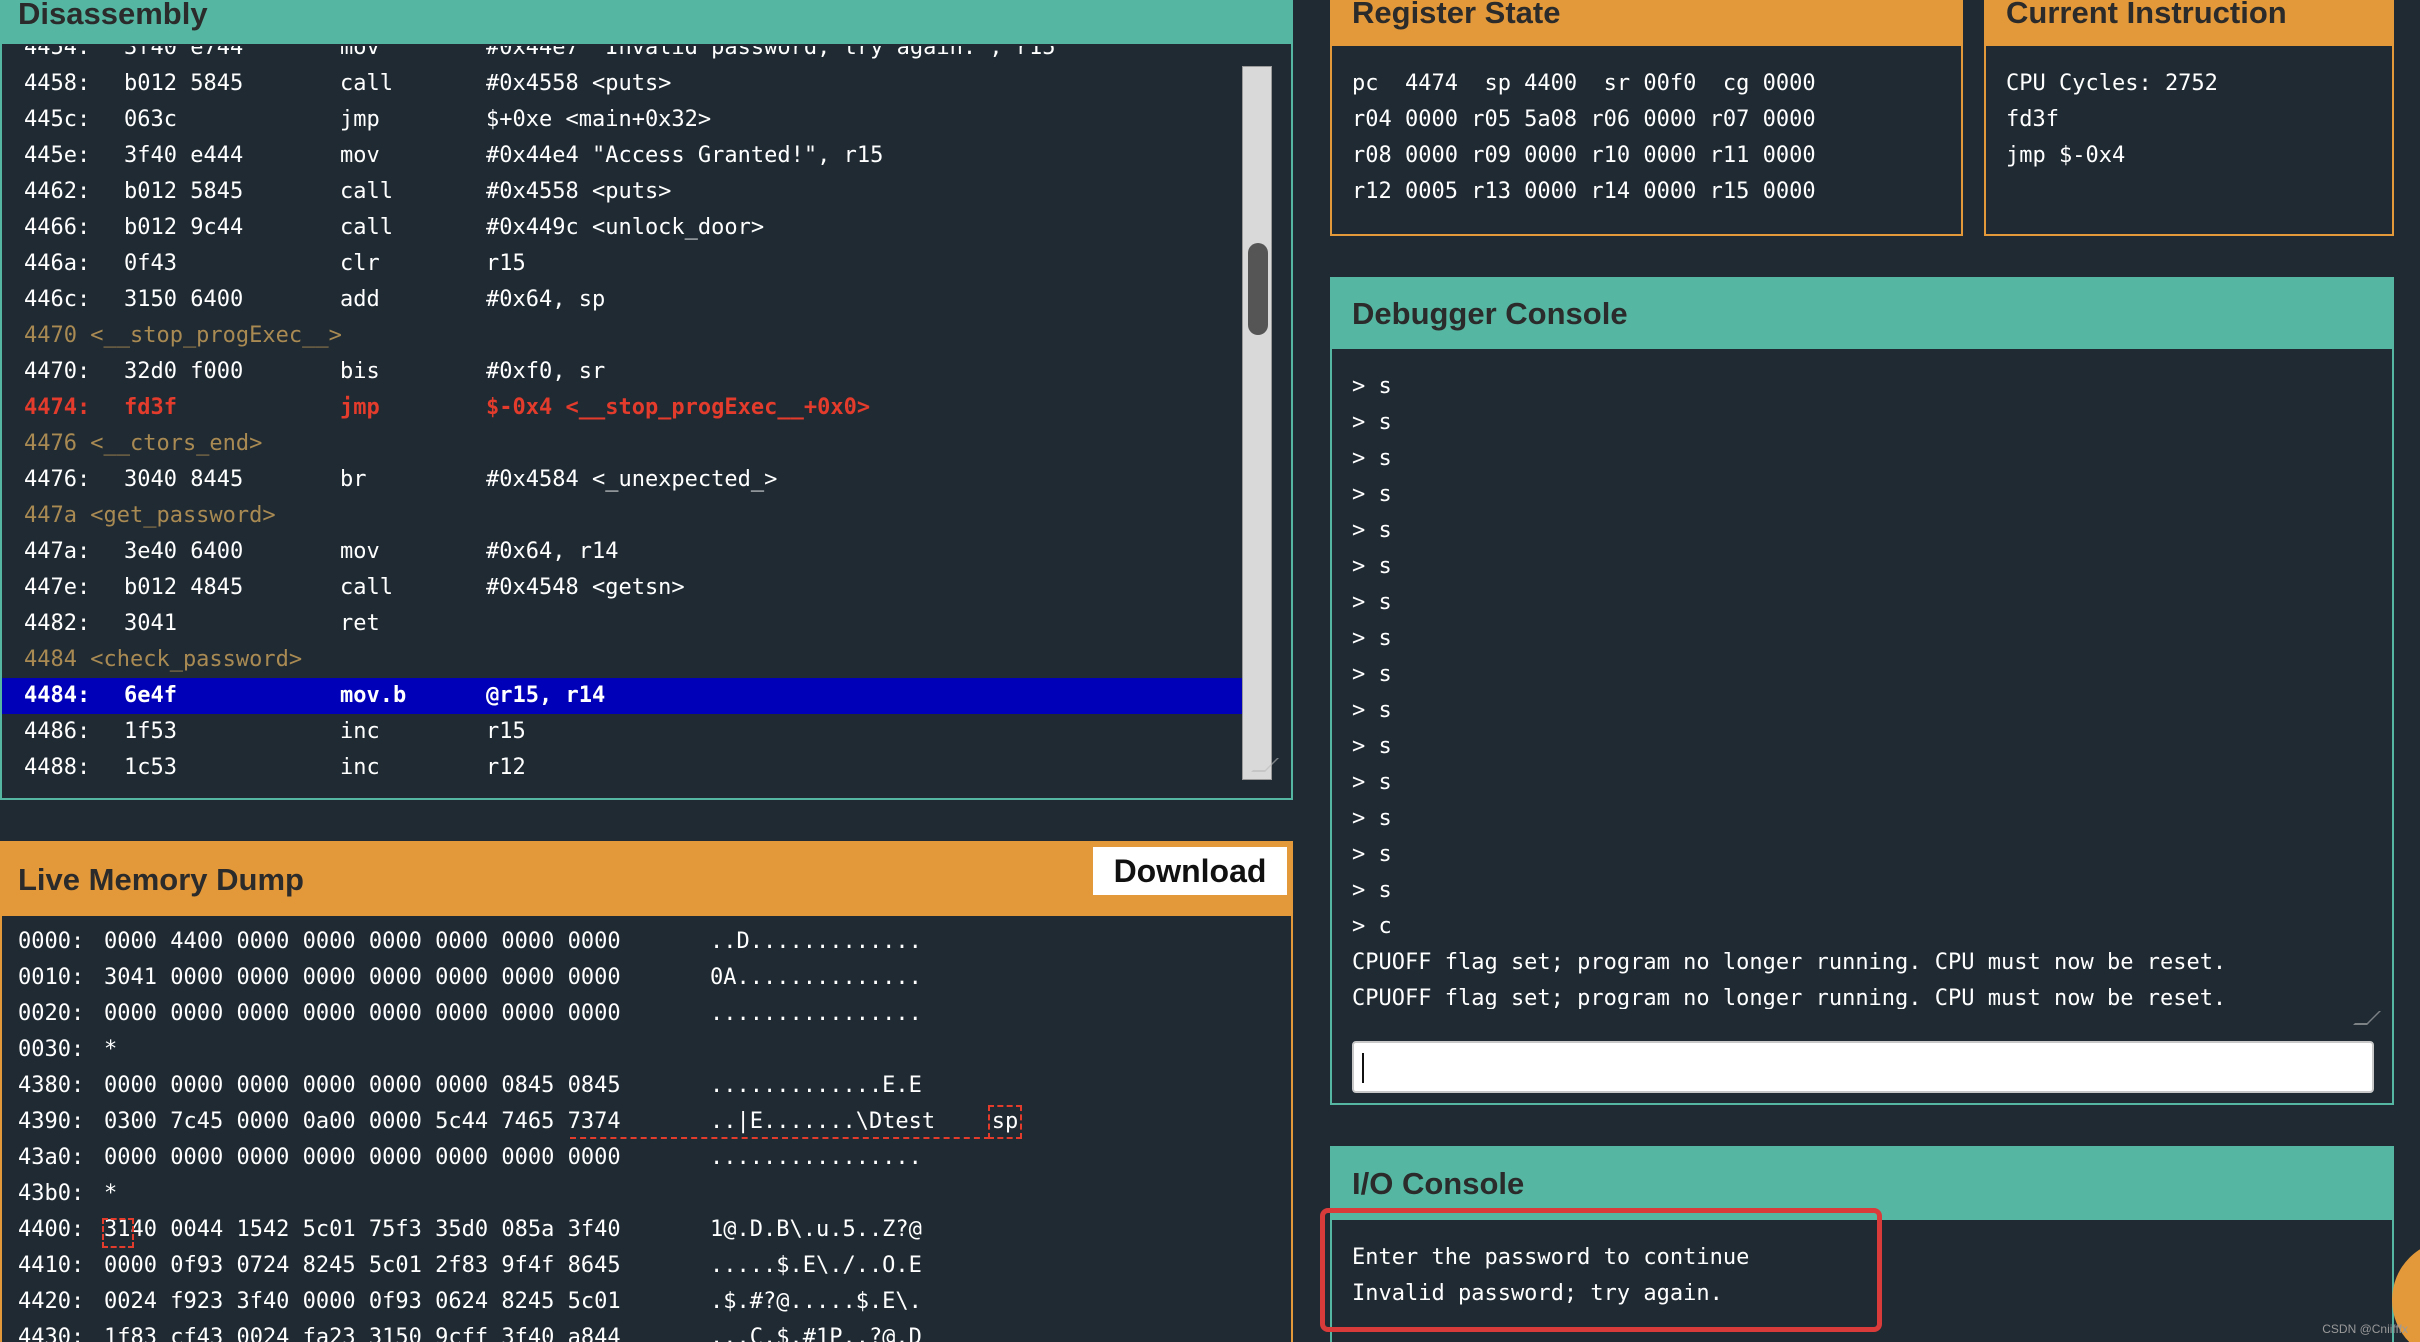  What do you see at coordinates (823, 1121) in the screenshot?
I see `memory-ascii: ..|E.......\Dtest` at bounding box center [823, 1121].